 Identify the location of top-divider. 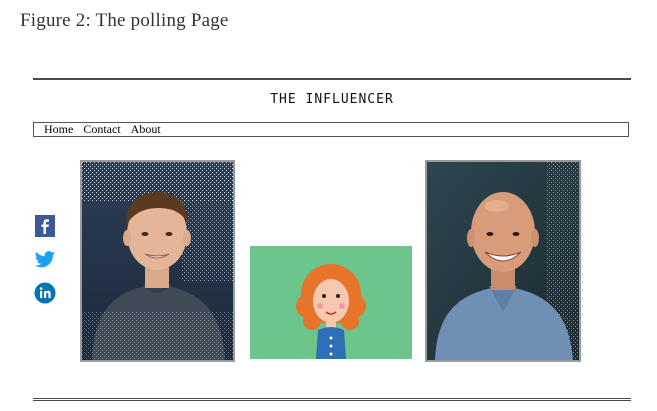
(332, 79).